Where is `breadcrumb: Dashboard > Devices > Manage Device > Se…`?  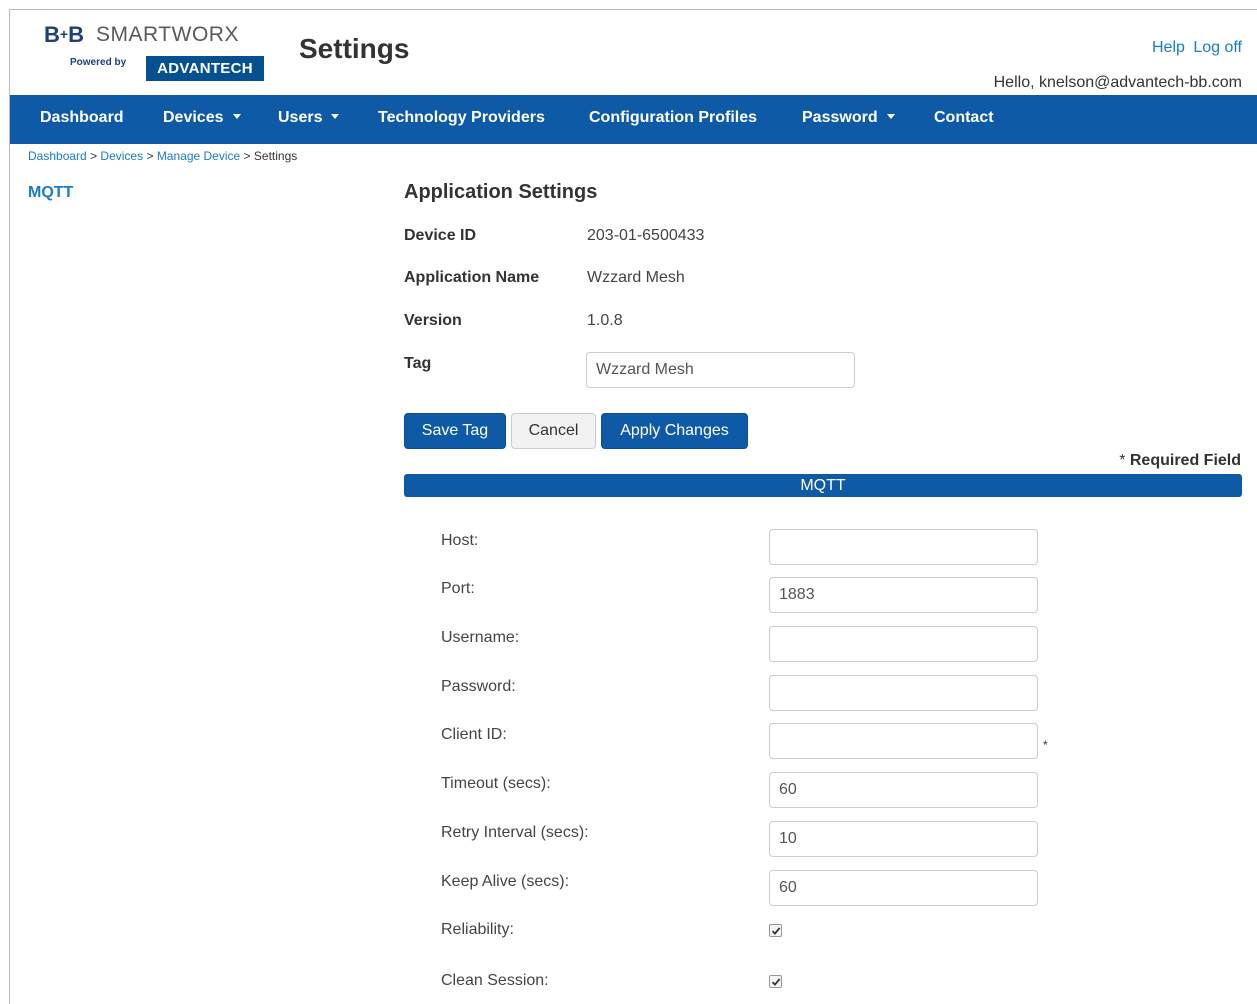 breadcrumb: Dashboard > Devices > Manage Device > Se… is located at coordinates (162, 156).